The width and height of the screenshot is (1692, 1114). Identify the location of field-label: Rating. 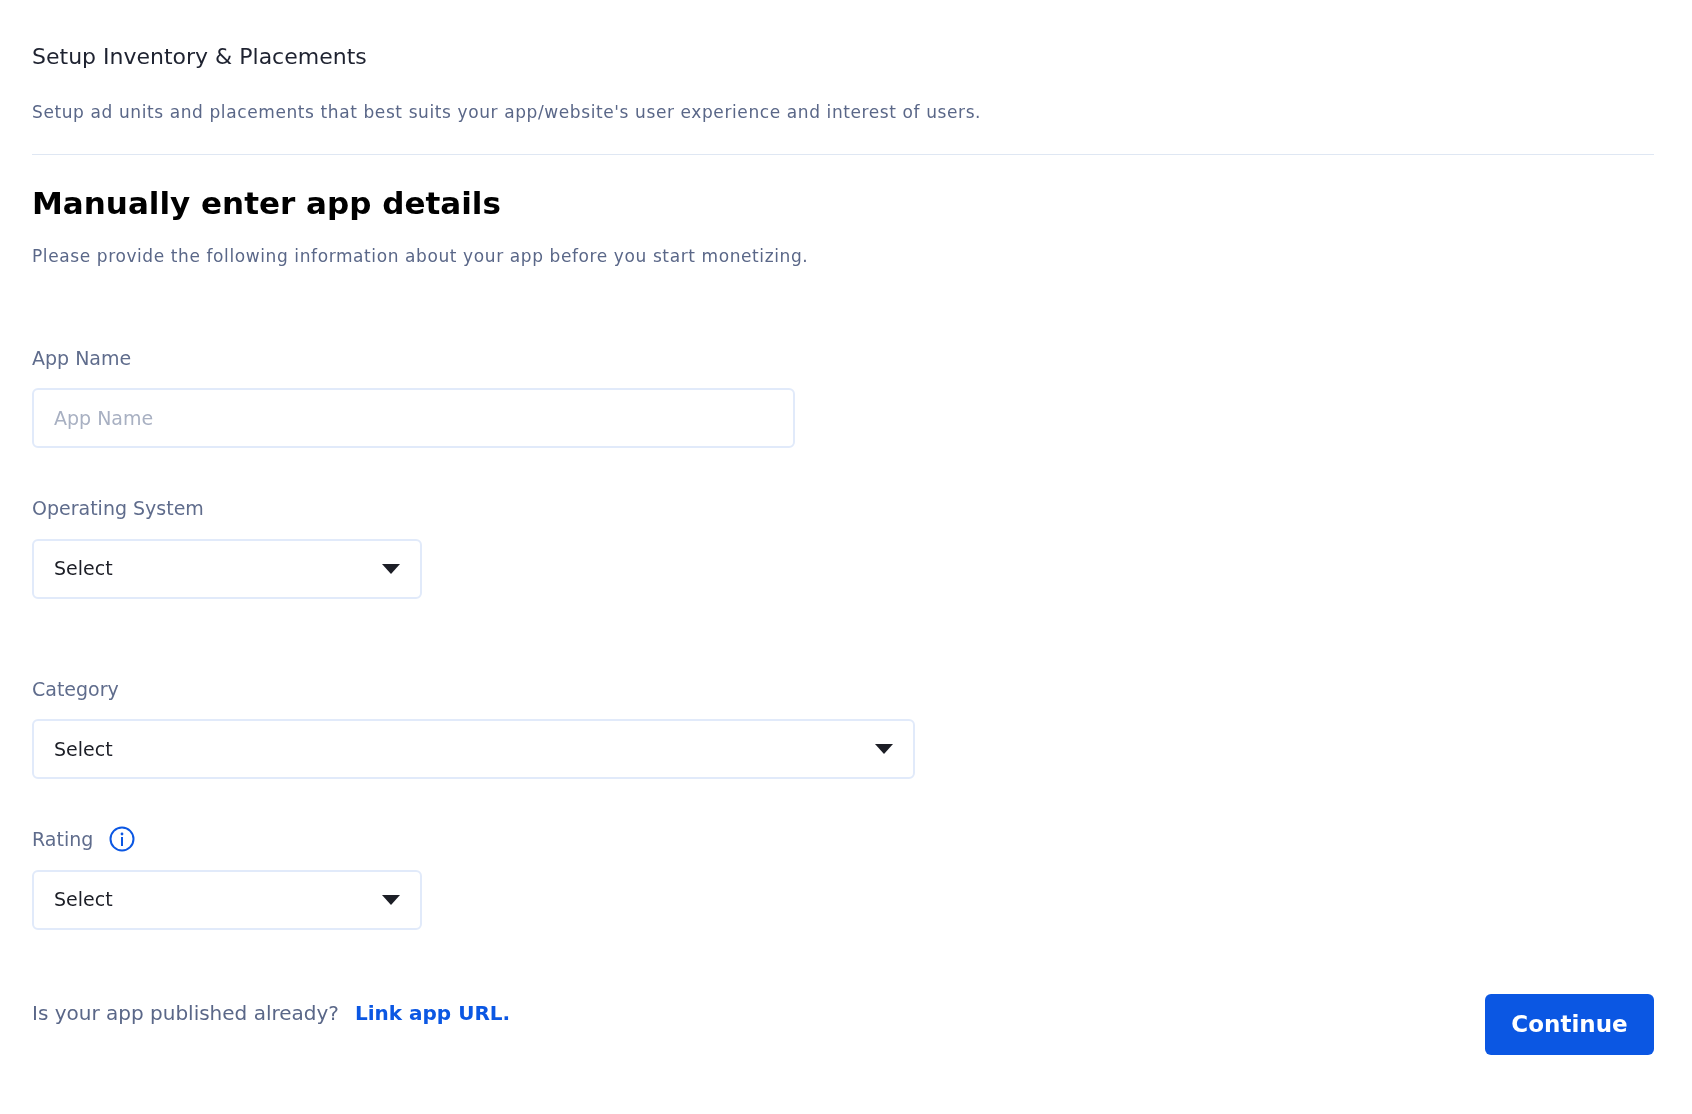
(63, 840).